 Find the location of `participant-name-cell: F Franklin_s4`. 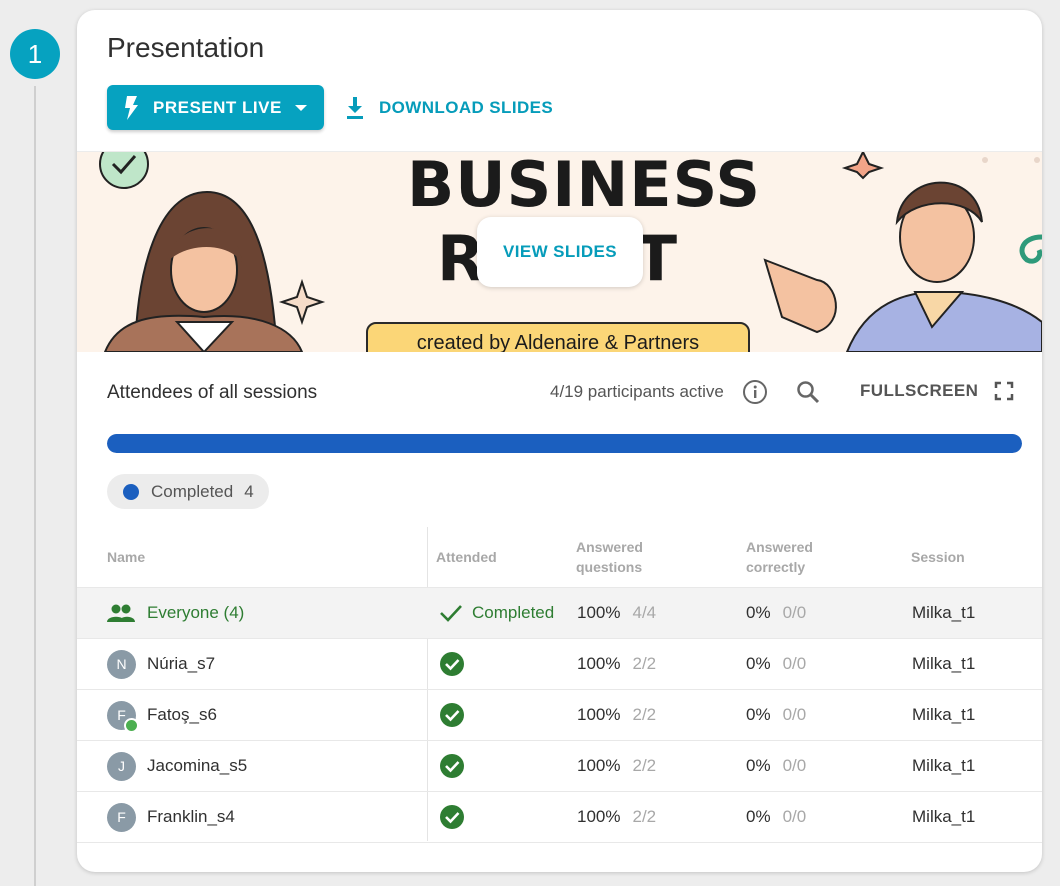

participant-name-cell: F Franklin_s4 is located at coordinates (171, 817).